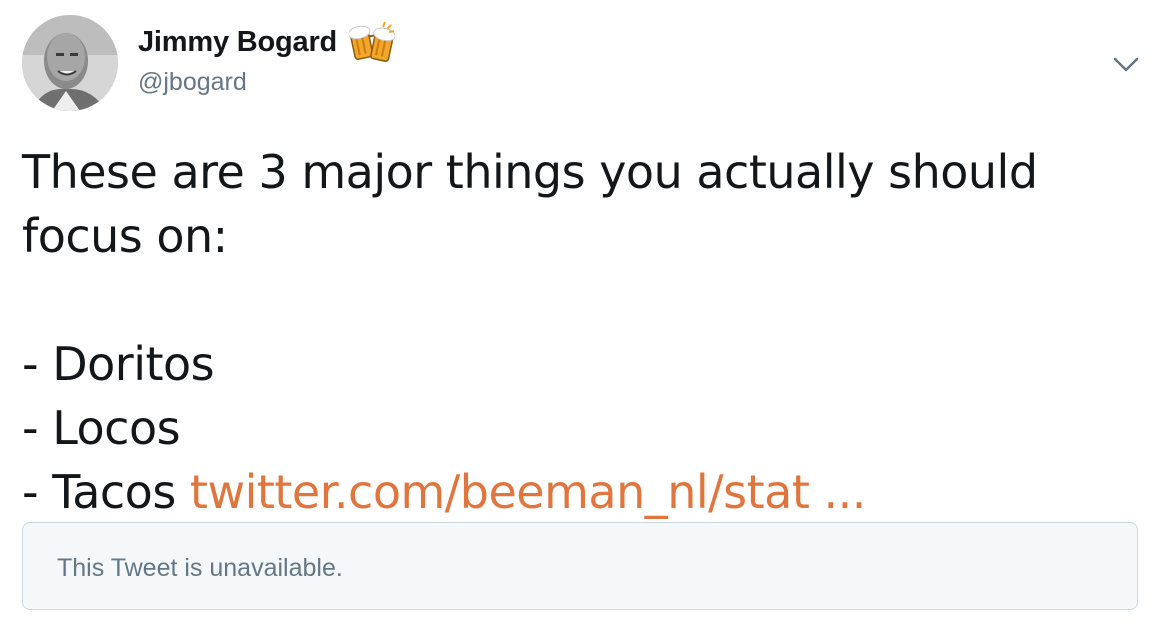  I want to click on tweet-text-line, so click(582, 300).